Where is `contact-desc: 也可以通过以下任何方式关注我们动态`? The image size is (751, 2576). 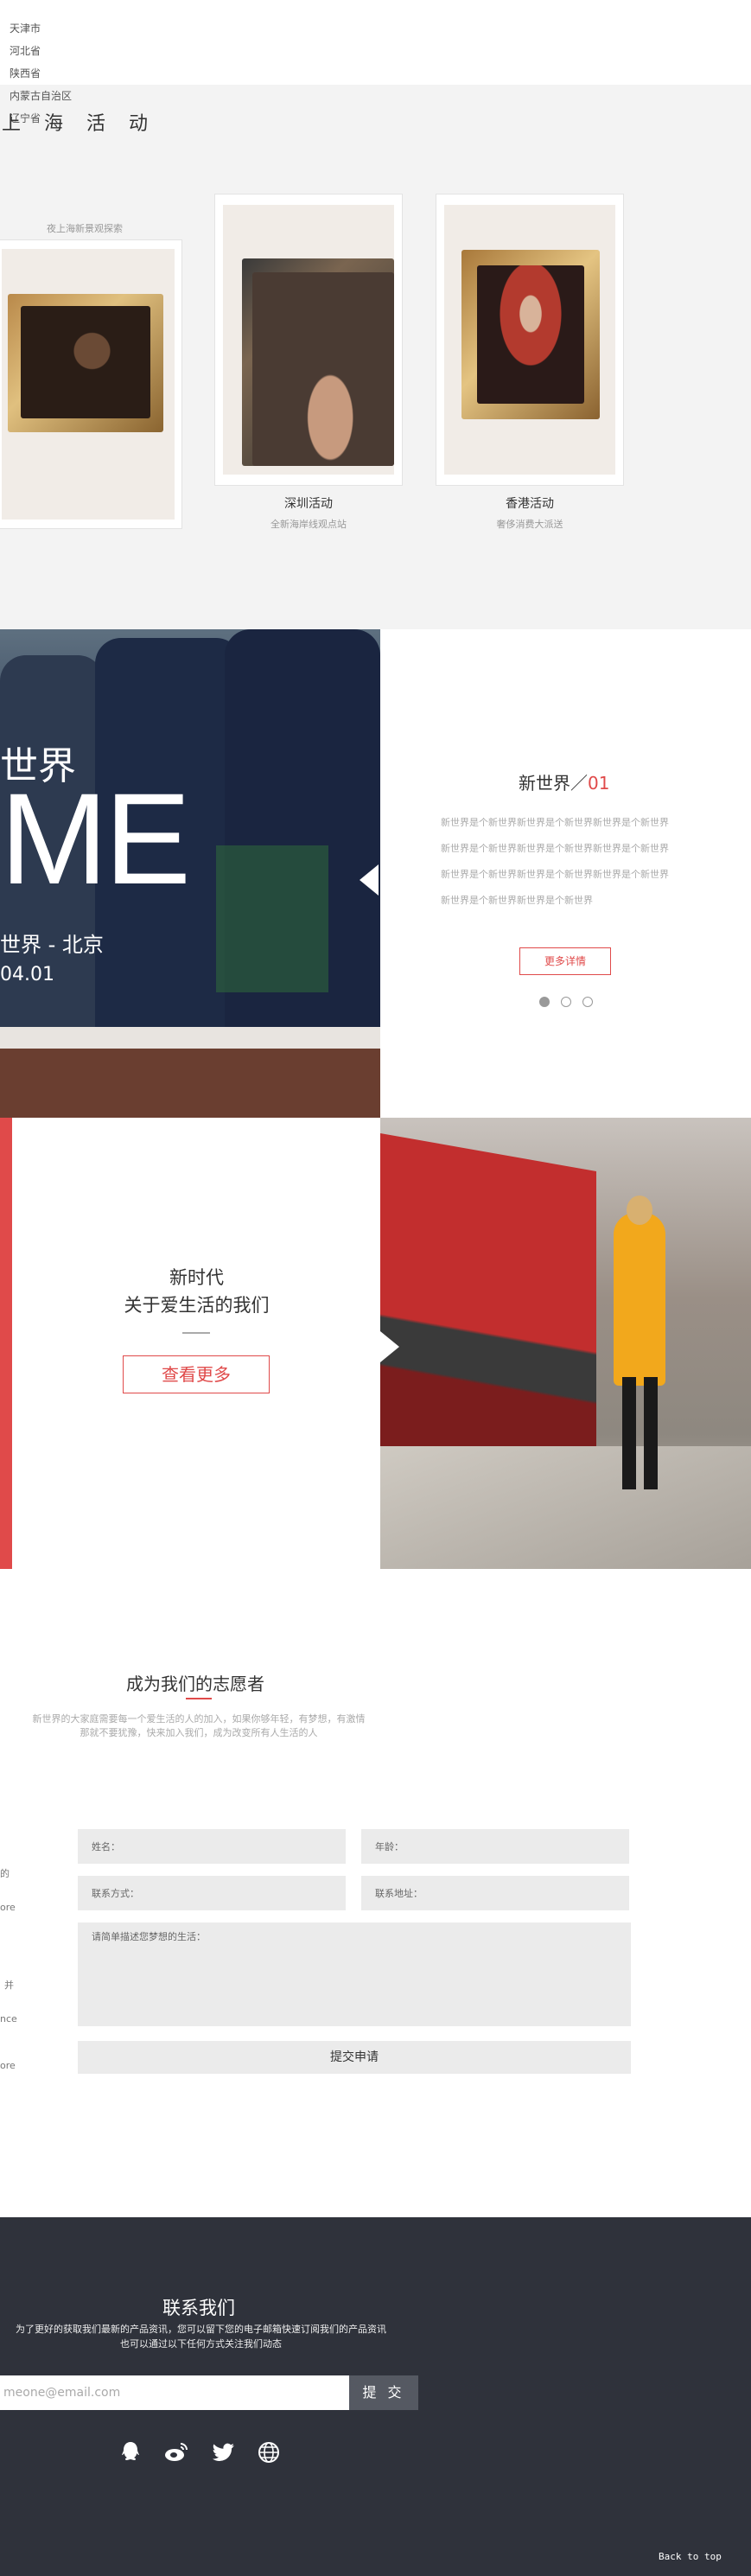
contact-desc: 也可以通过以下任何方式关注我们动态 is located at coordinates (201, 2344).